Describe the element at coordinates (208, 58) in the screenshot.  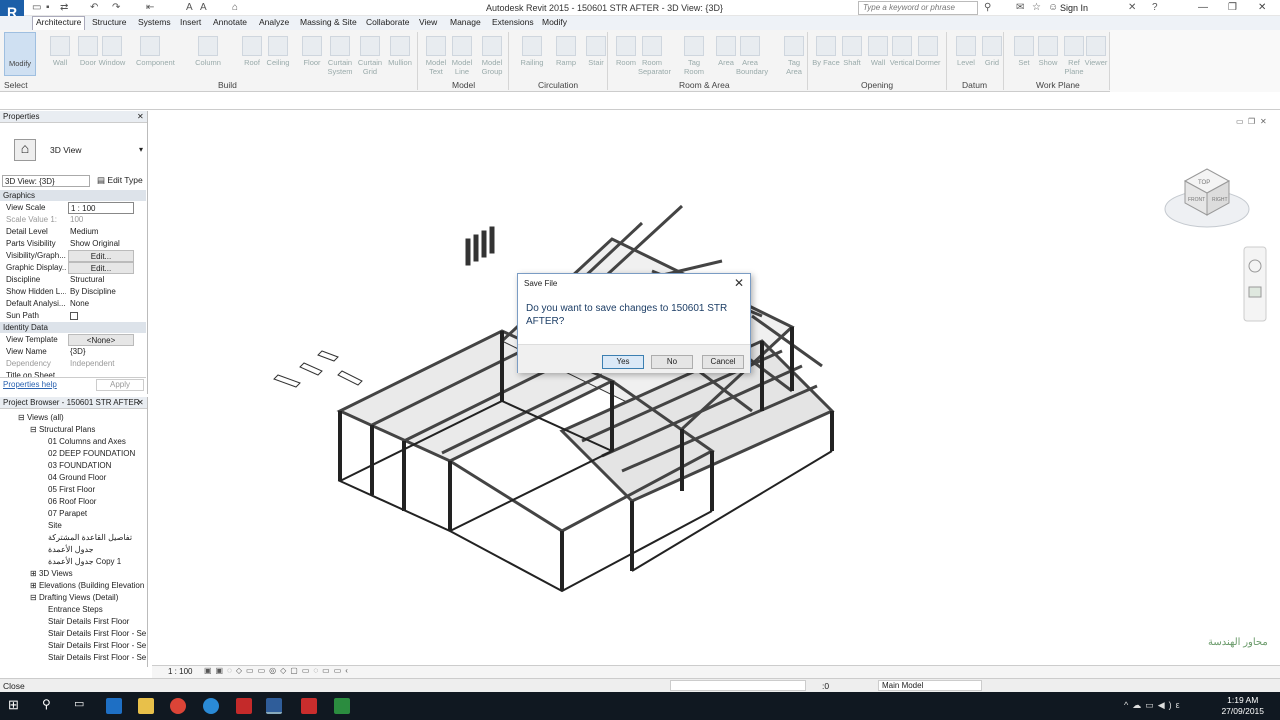
I see `ribbon-button-column: Column` at that location.